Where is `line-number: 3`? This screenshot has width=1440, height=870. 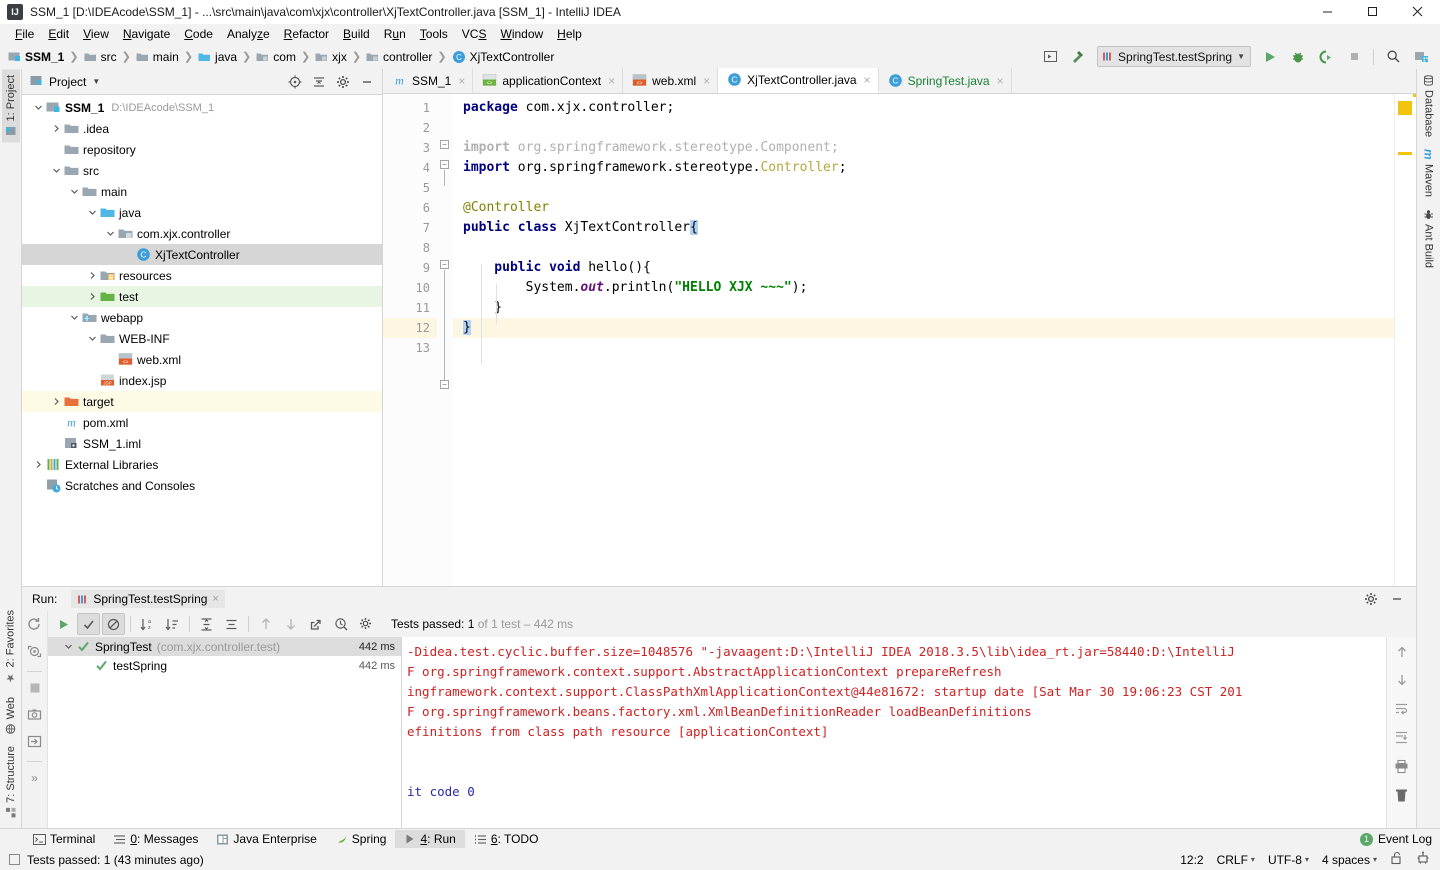
line-number: 3 is located at coordinates (410, 148).